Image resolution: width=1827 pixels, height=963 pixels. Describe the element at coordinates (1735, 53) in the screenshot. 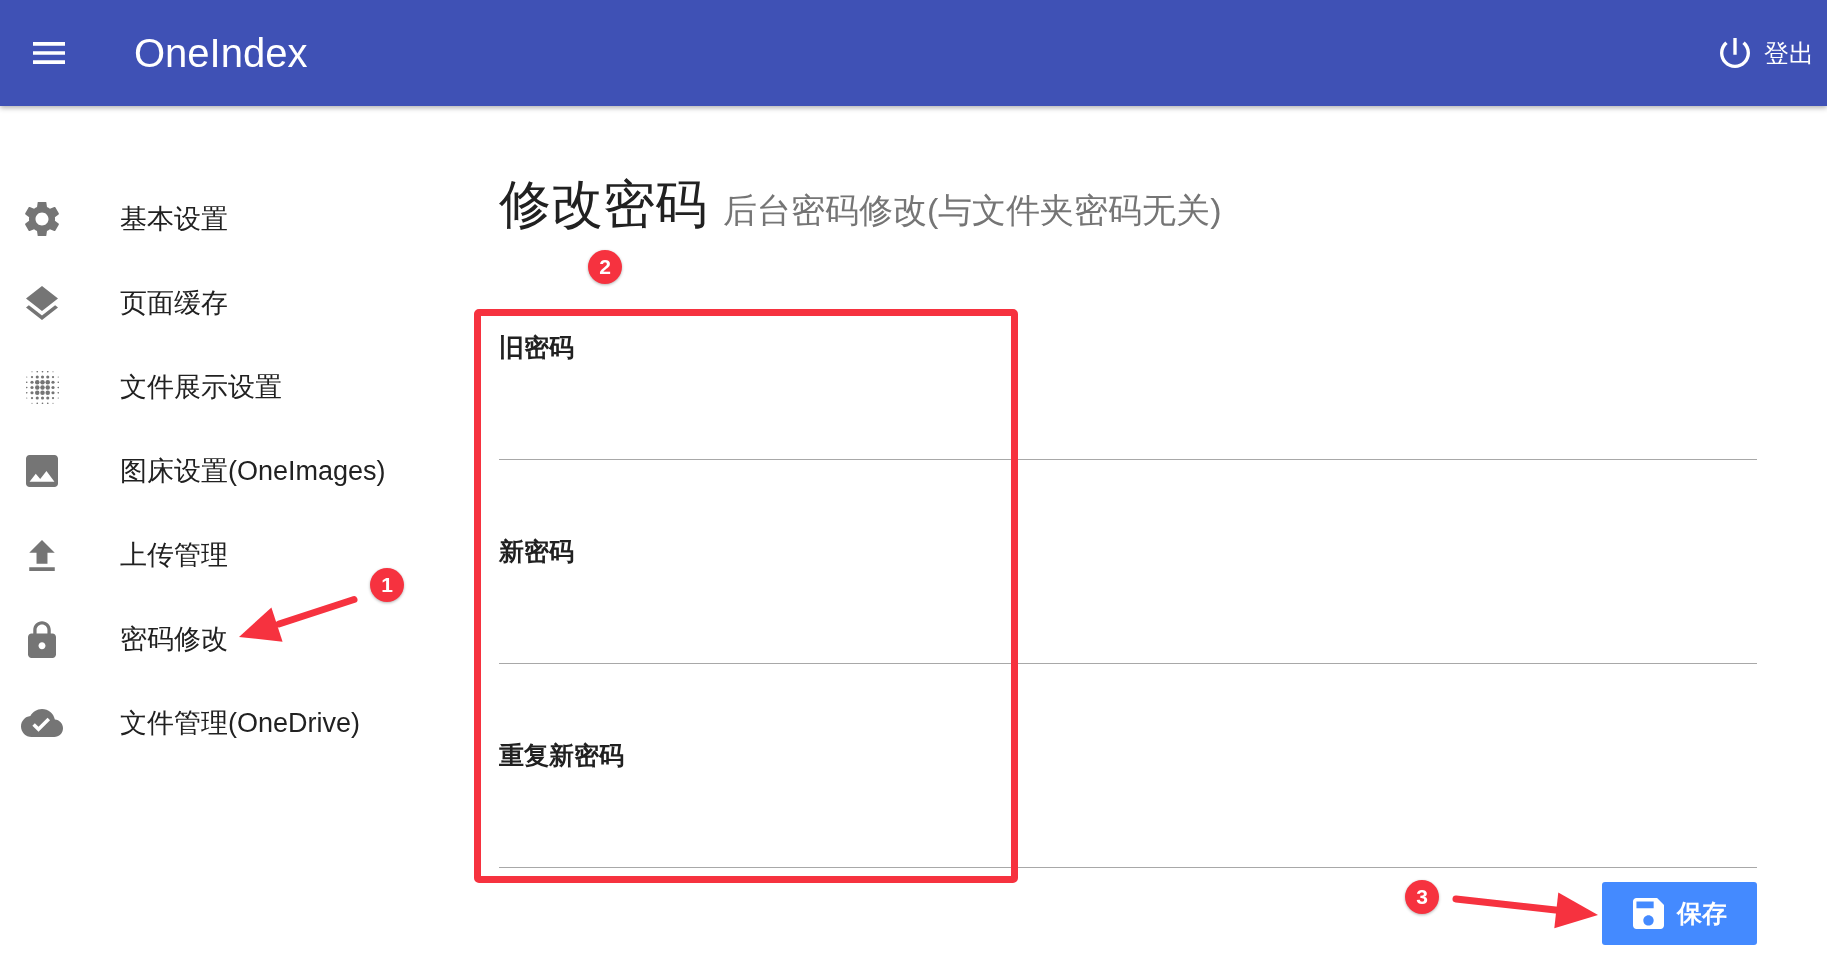

I see `power-icon` at that location.